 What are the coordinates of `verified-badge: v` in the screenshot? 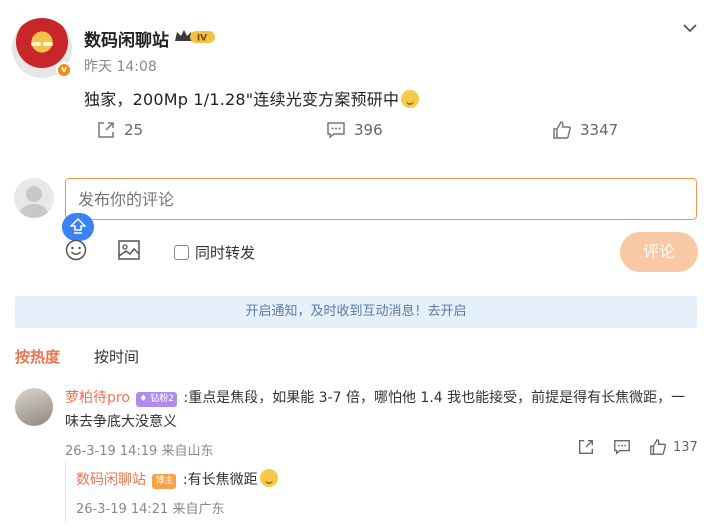 It's located at (64, 70).